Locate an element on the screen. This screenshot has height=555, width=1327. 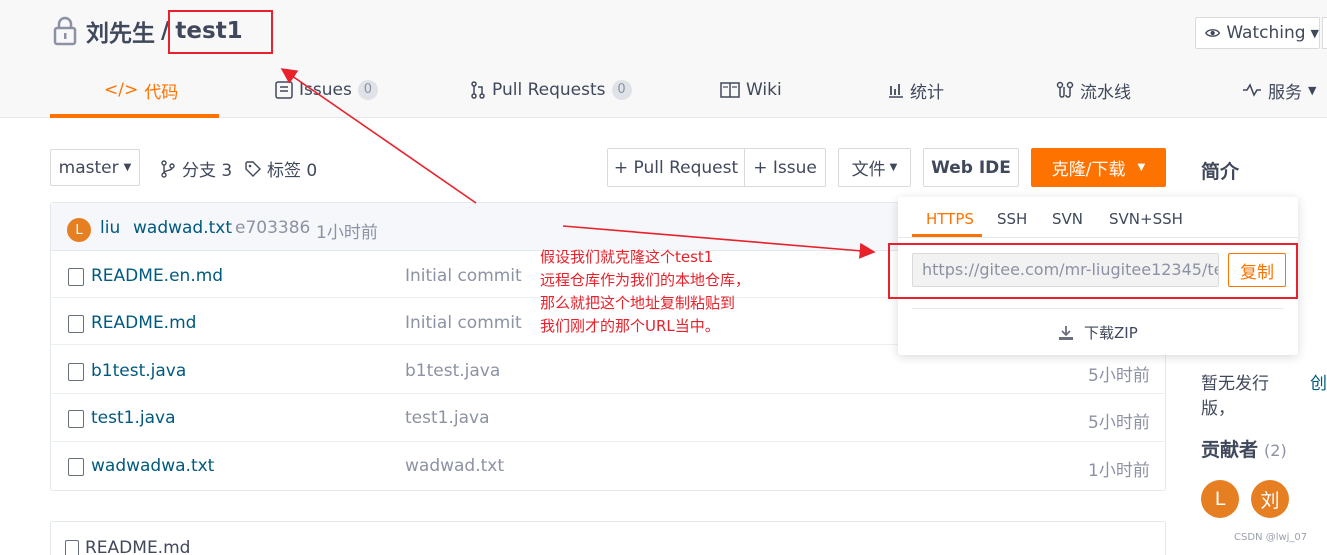
release-text: 暂无发行版， is located at coordinates (1235, 396).